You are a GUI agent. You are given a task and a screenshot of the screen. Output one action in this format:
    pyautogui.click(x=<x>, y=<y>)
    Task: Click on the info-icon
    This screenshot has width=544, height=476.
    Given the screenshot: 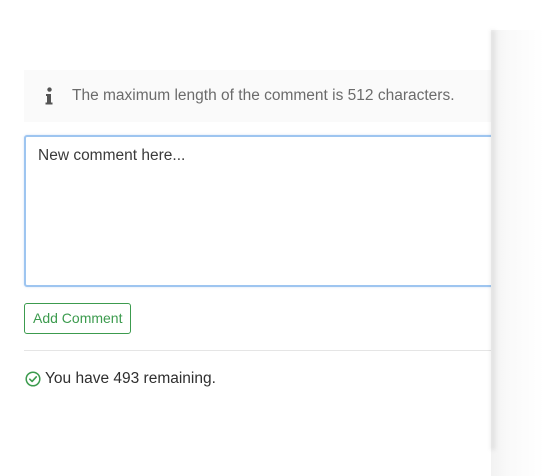 What is the action you would take?
    pyautogui.click(x=49, y=96)
    